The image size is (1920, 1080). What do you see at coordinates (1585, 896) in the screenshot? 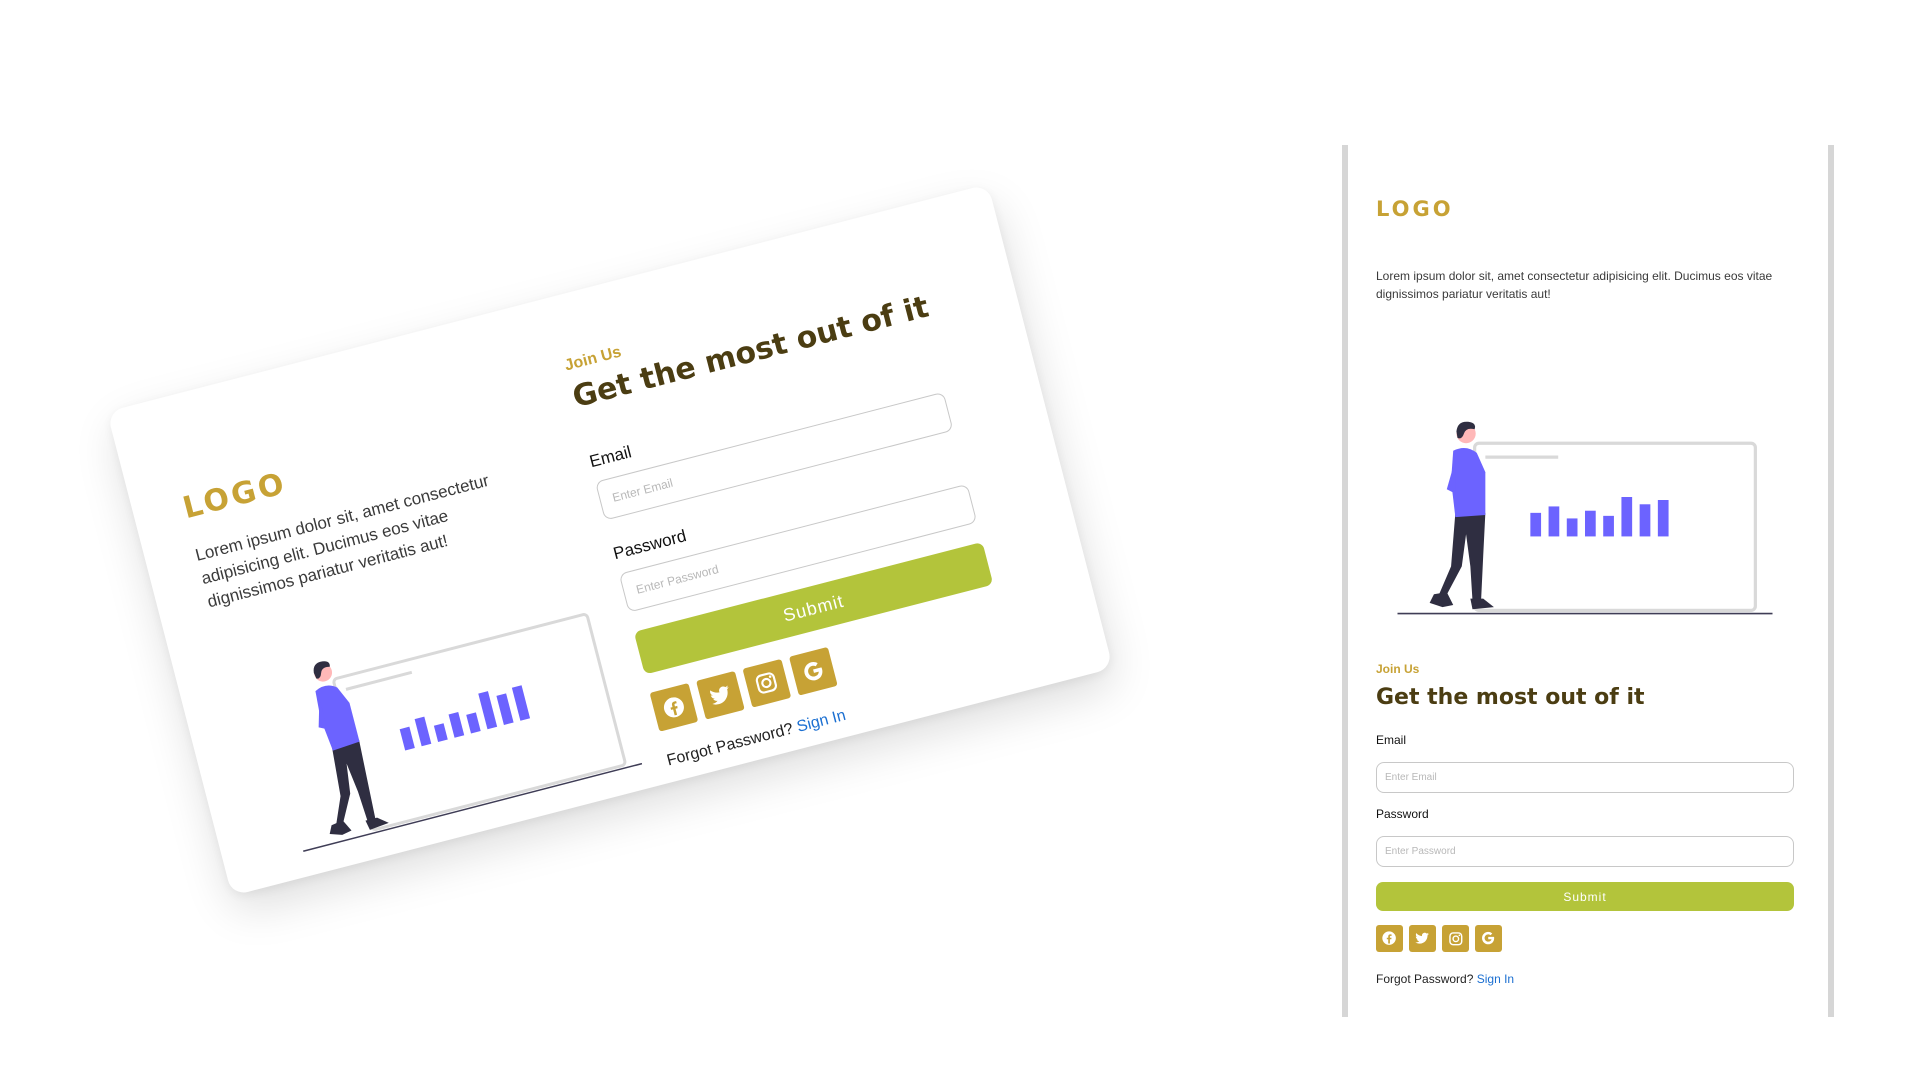
I see `submit-button: Submit` at bounding box center [1585, 896].